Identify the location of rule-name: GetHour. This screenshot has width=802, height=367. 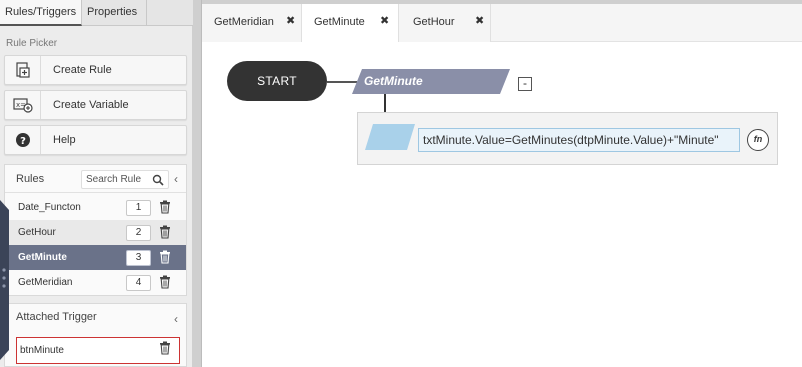
(37, 232).